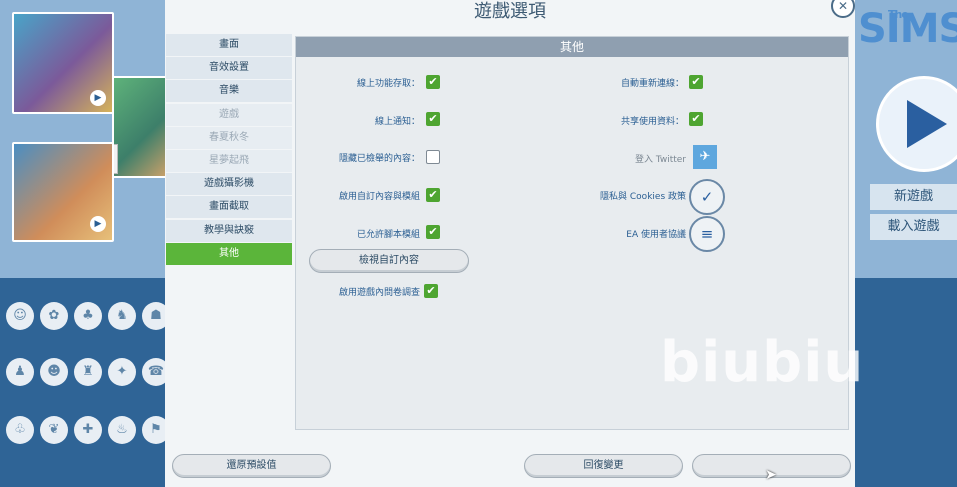  What do you see at coordinates (20, 372) in the screenshot?
I see `trait-icon: ♟` at bounding box center [20, 372].